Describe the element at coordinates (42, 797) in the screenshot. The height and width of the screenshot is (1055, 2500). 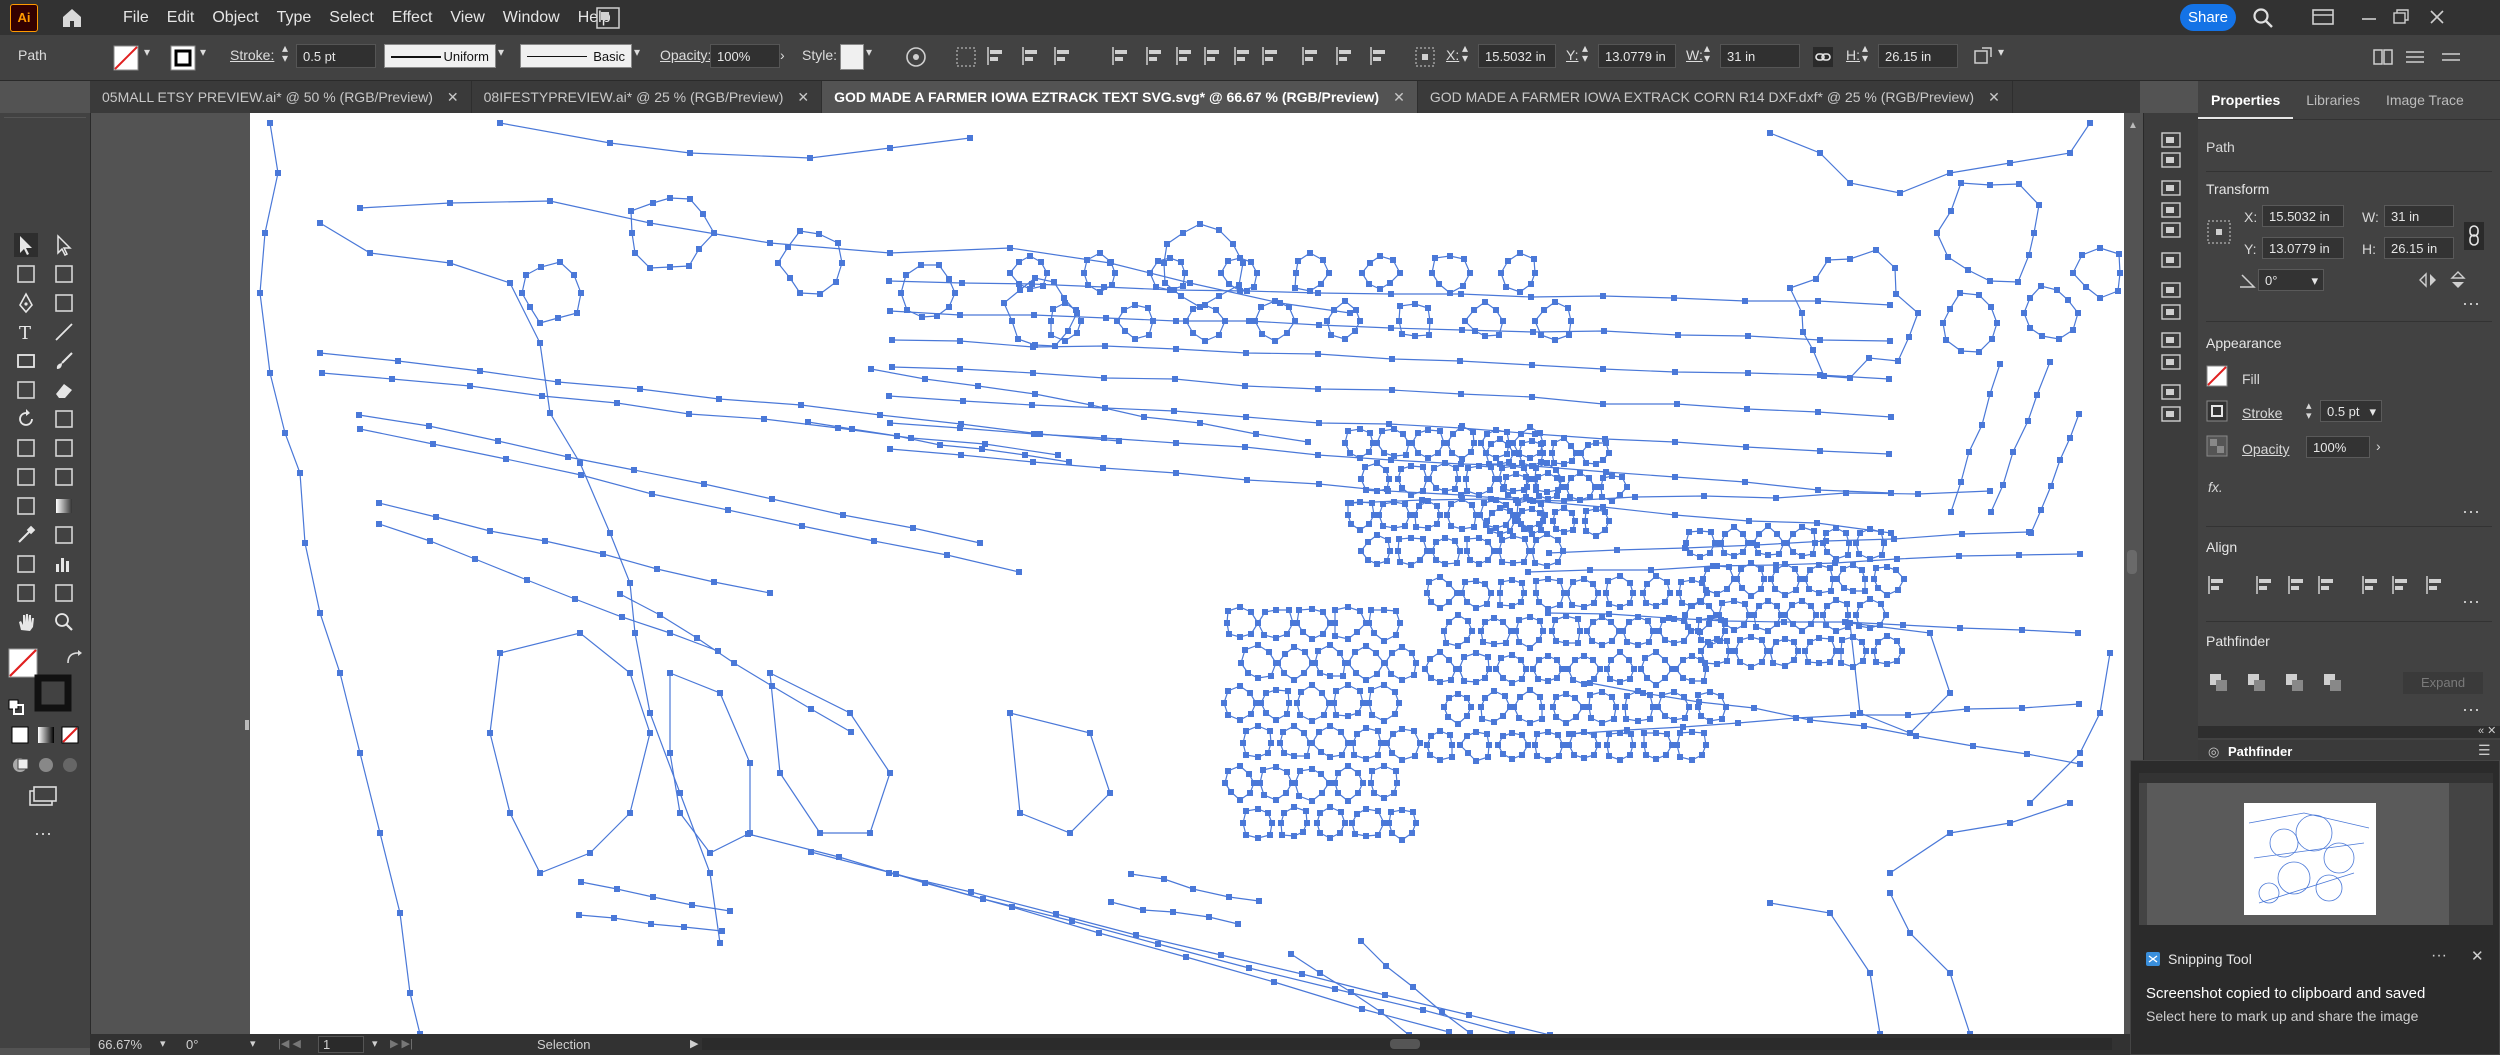
I see `screen-mode-icon` at that location.